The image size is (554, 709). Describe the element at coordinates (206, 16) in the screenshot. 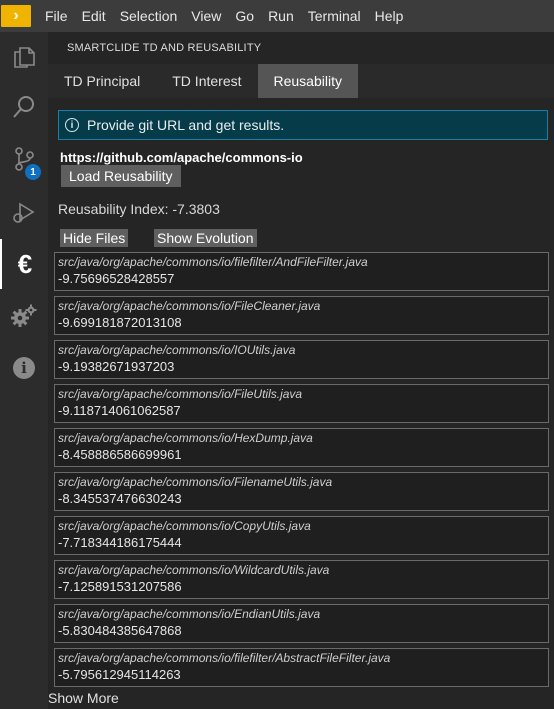

I see `menu-view: View` at that location.